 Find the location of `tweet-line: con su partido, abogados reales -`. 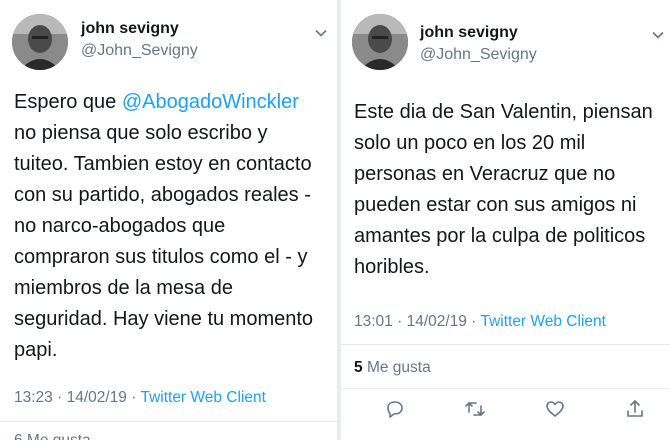

tweet-line: con su partido, abogados reales - is located at coordinates (162, 195).